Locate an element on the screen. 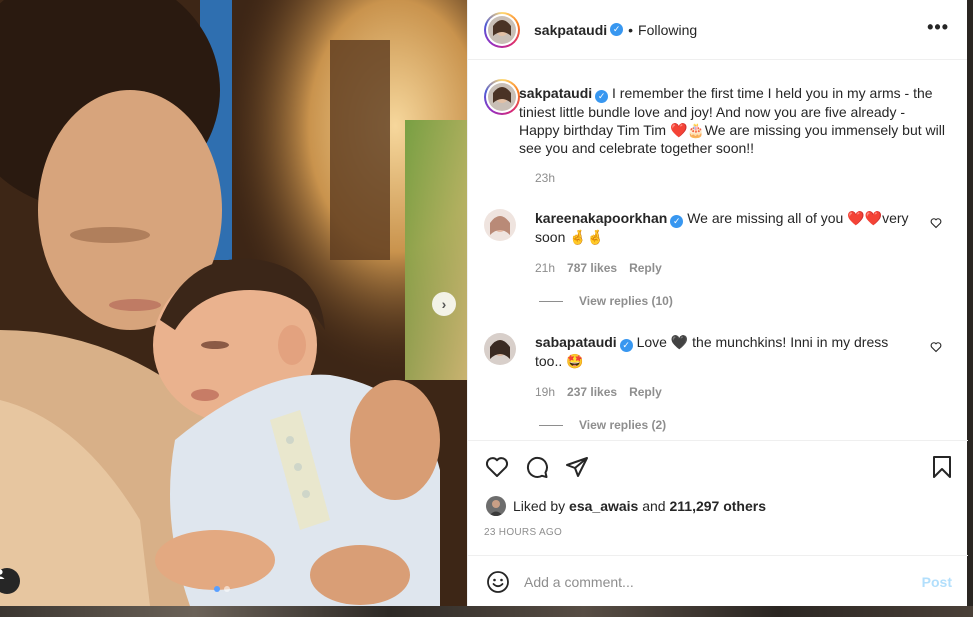 This screenshot has height=617, width=973. carousel-dot is located at coordinates (227, 589).